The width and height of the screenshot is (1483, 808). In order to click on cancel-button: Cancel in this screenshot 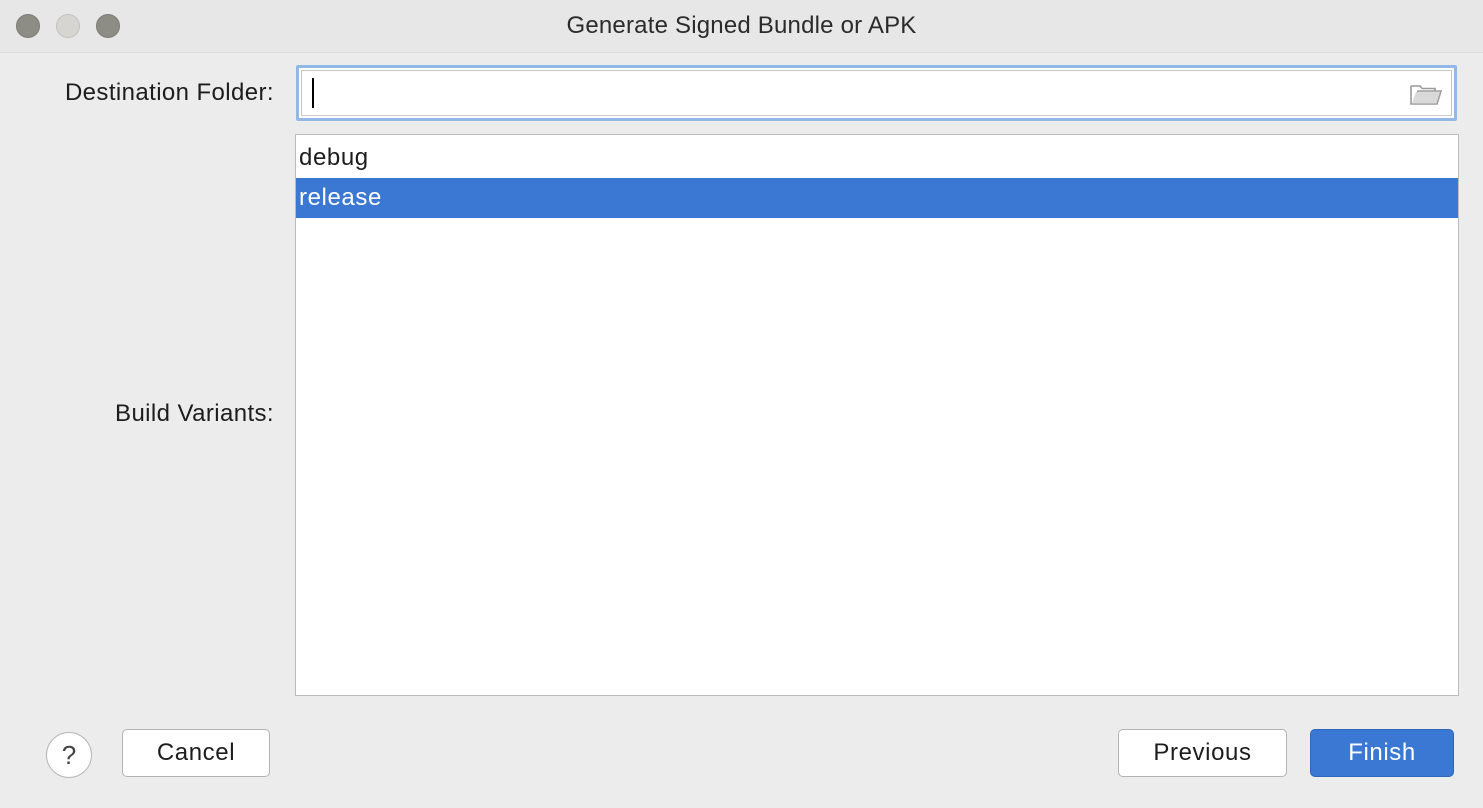, I will do `click(196, 753)`.